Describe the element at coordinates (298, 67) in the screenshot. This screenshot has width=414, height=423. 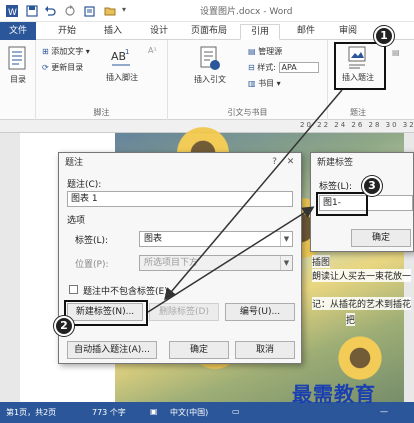
I see `style-value: APA` at that location.